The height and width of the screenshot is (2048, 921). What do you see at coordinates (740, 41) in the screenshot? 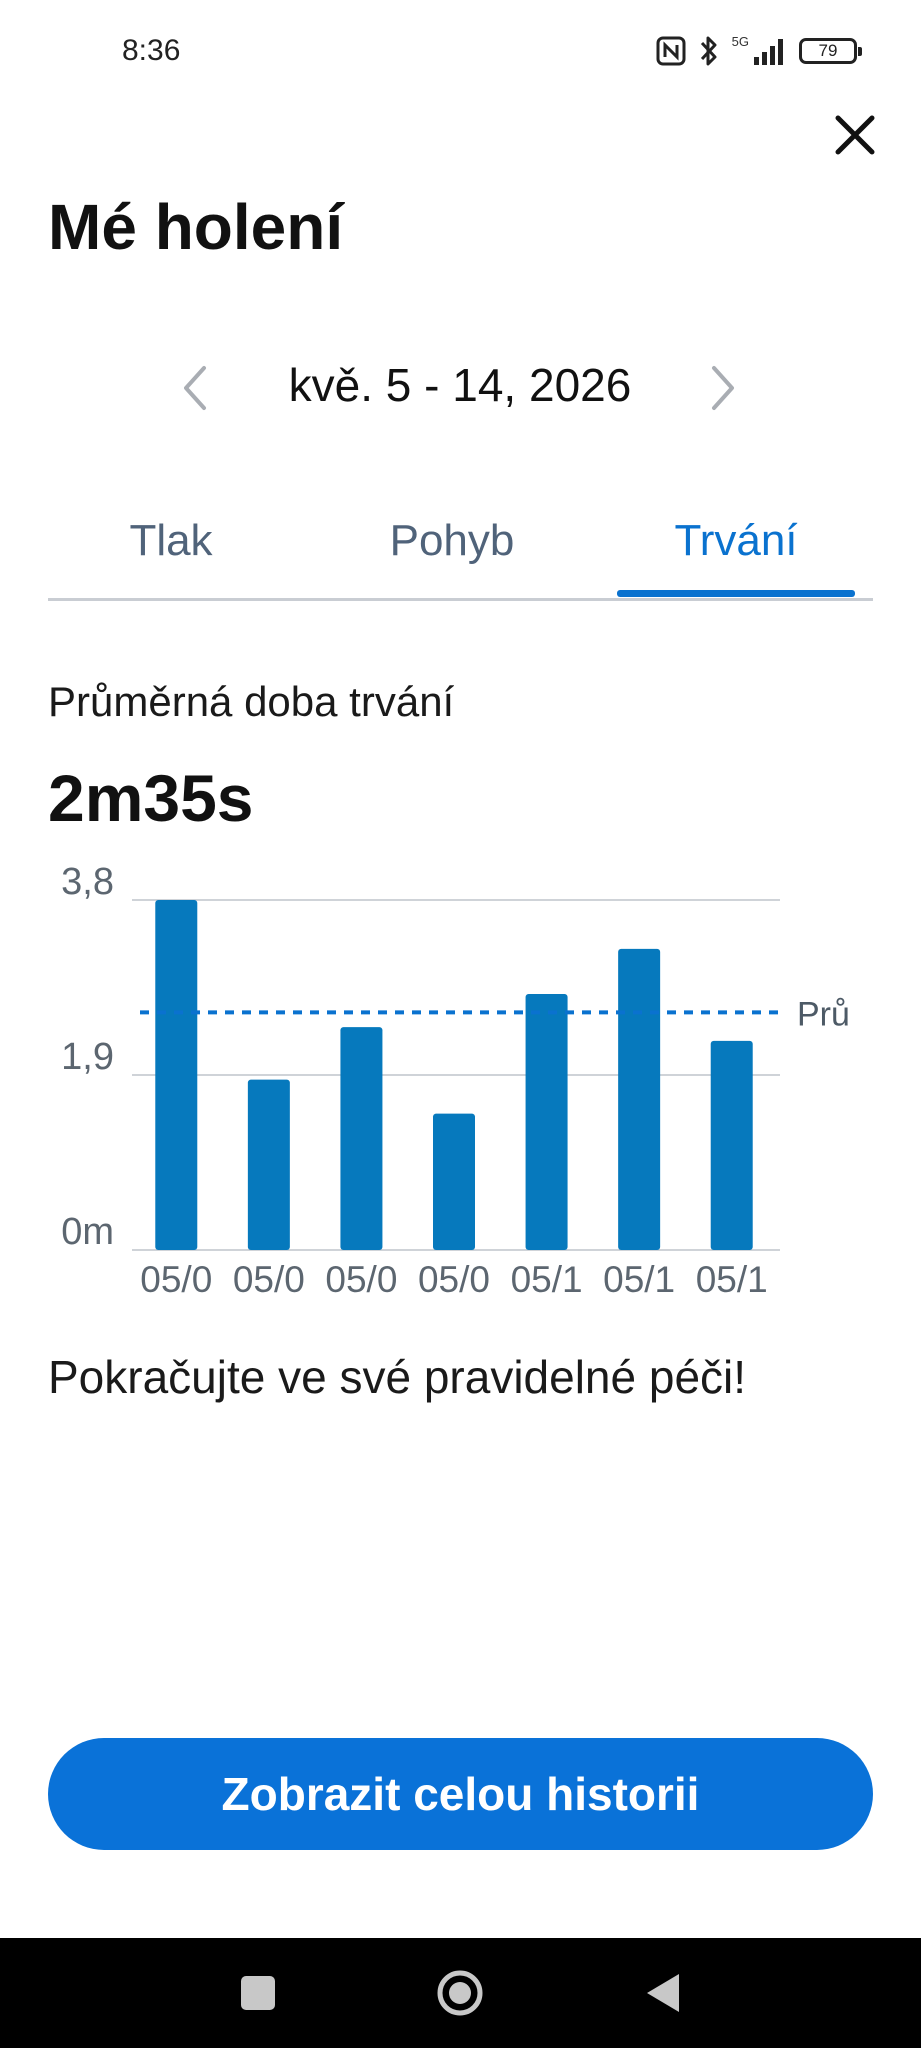
I see `network-type: 5G` at bounding box center [740, 41].